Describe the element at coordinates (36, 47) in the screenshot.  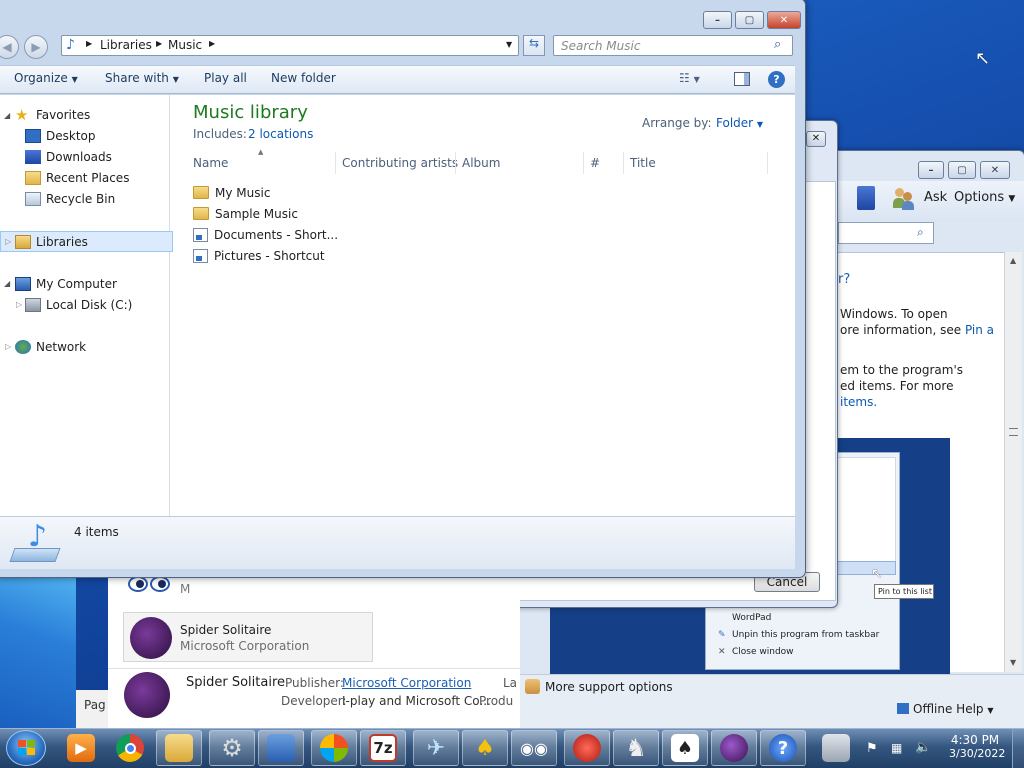
I see `forward-button: ▶` at that location.